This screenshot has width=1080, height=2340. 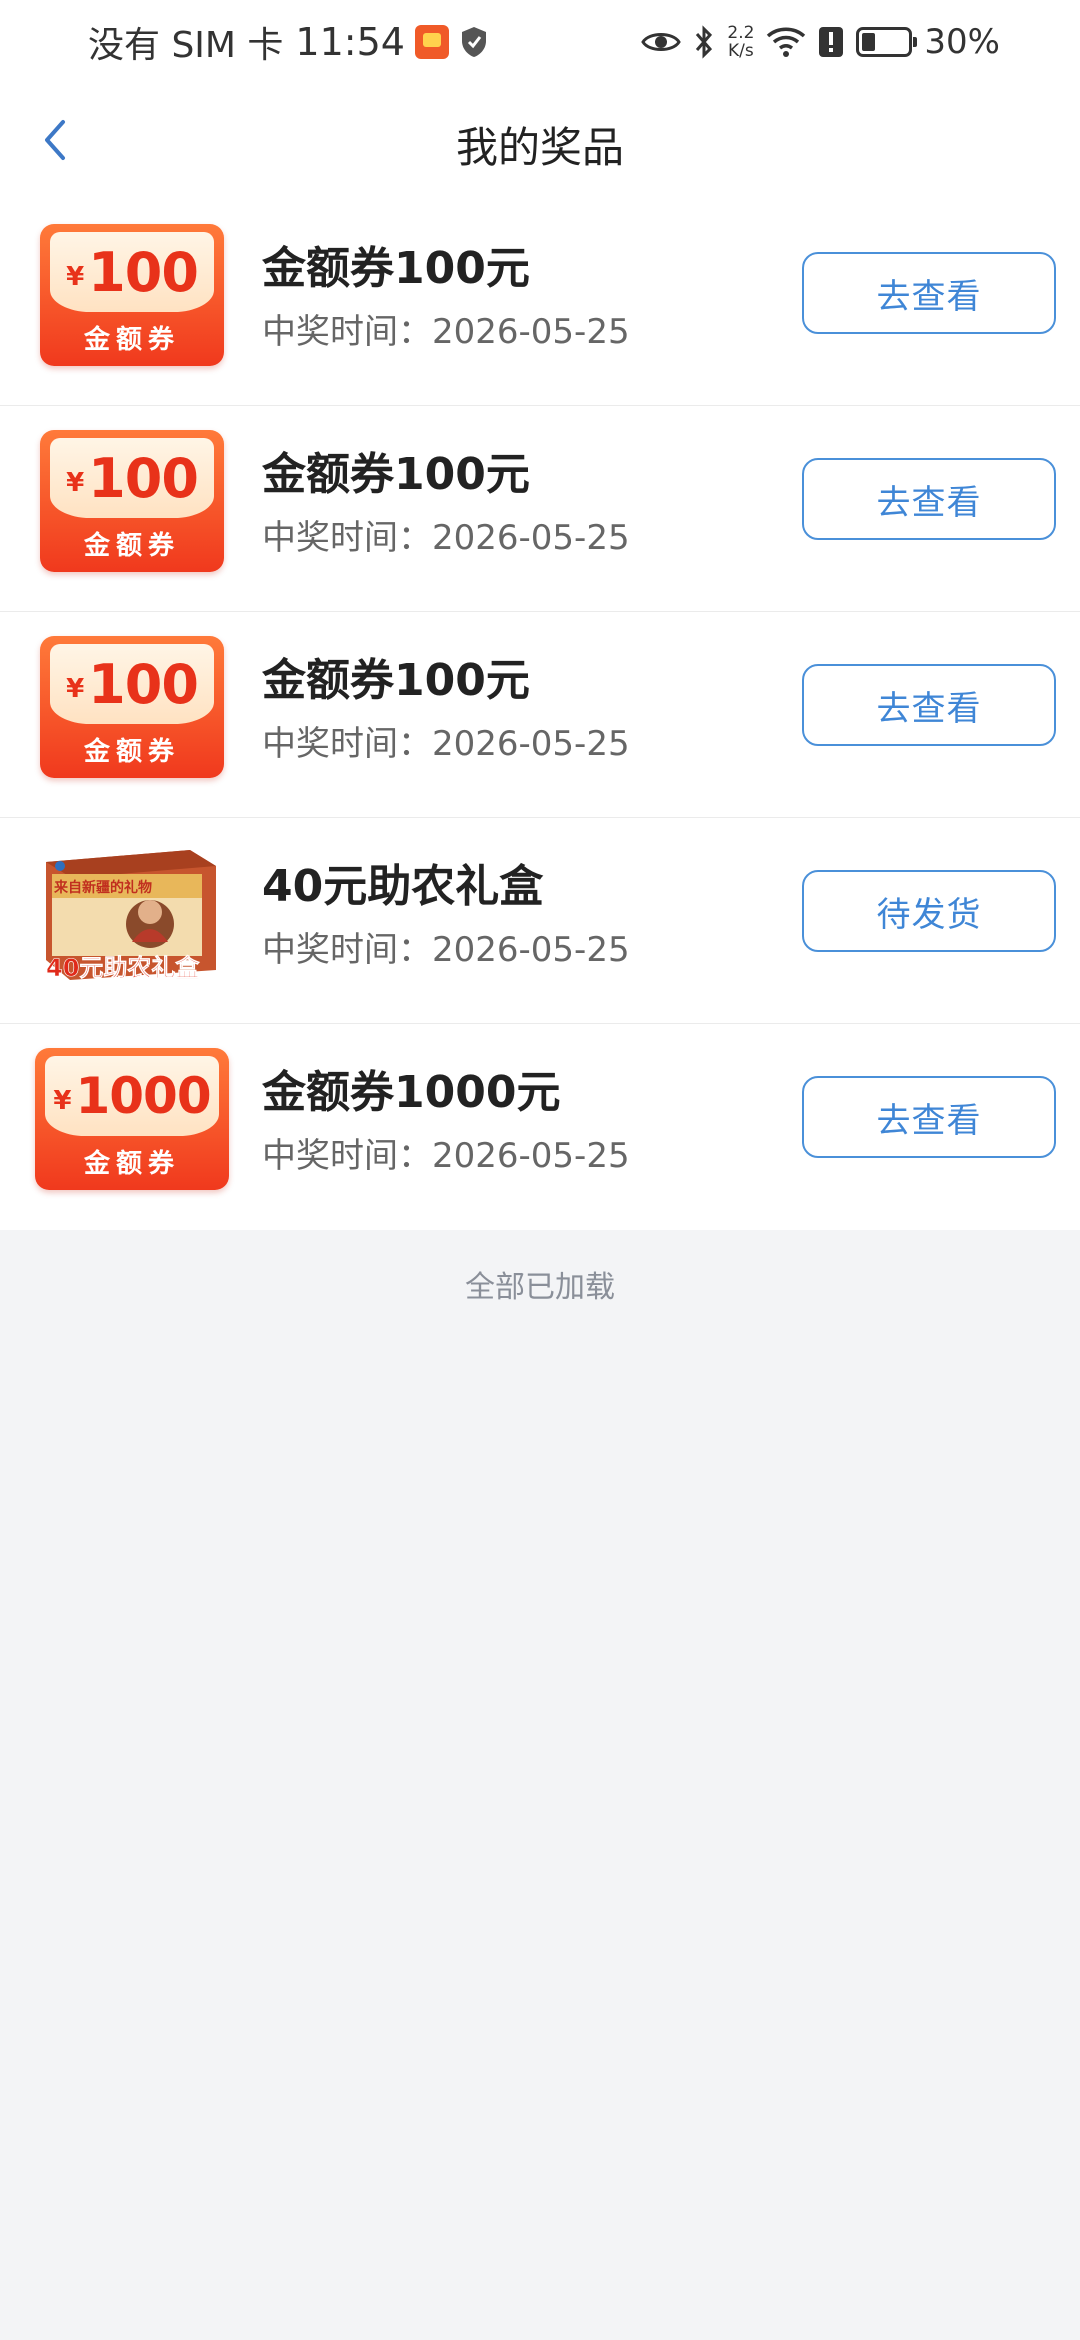 What do you see at coordinates (539, 147) in the screenshot?
I see `page-title: 我的奖品` at bounding box center [539, 147].